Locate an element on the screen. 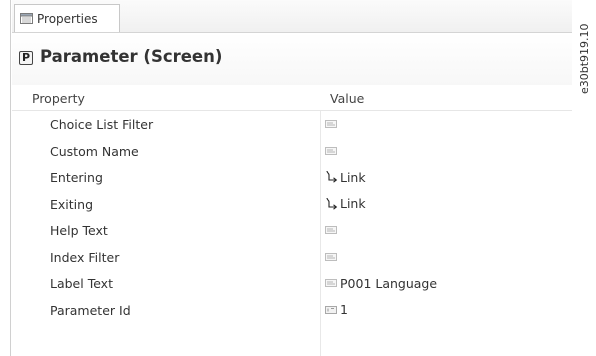  property-name: Choice List Filter is located at coordinates (102, 124).